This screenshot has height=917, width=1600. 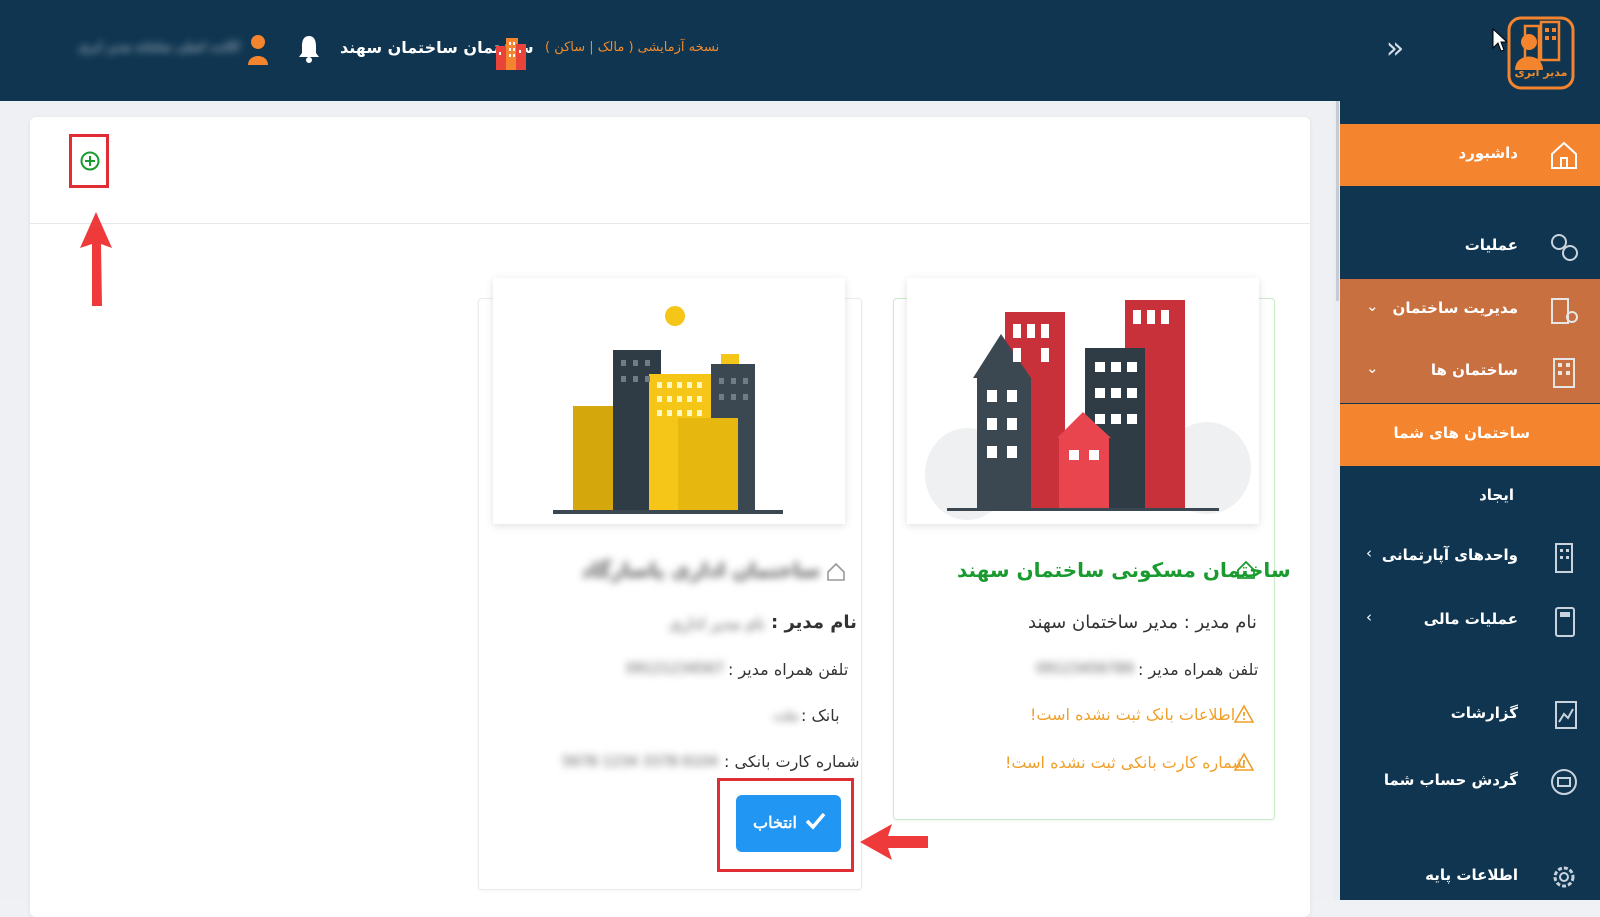 What do you see at coordinates (632, 47) in the screenshot?
I see `trial-label: نسخه آزمایشی ( مالک | ساکن )` at bounding box center [632, 47].